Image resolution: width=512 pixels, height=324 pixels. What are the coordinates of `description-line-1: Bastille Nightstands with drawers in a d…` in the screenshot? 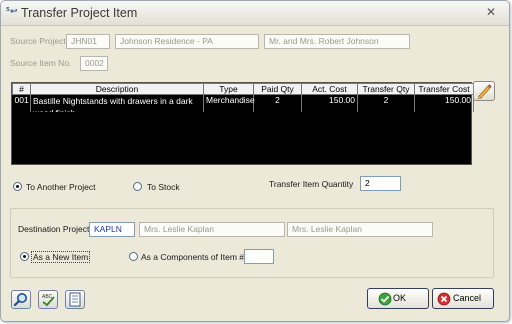 It's located at (113, 101).